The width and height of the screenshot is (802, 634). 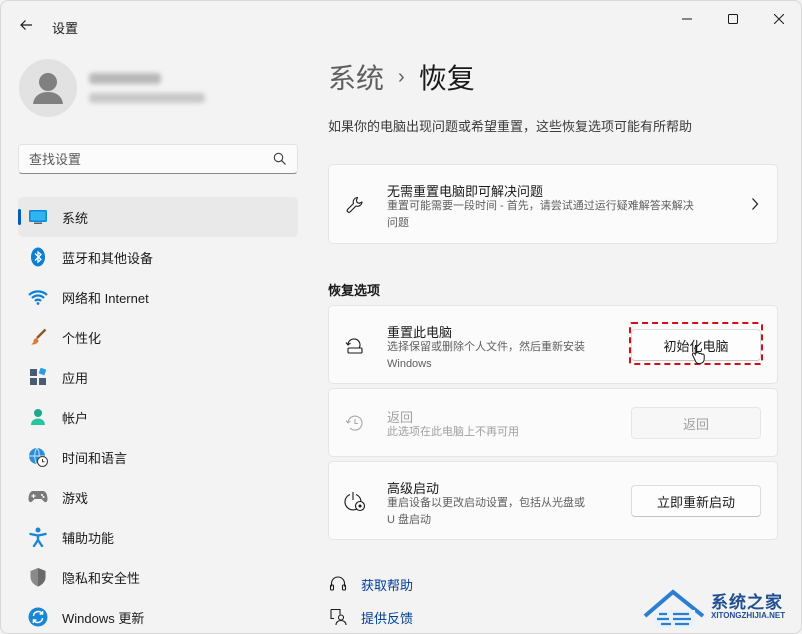 I want to click on get-help-link: 获取帮助, so click(x=370, y=584).